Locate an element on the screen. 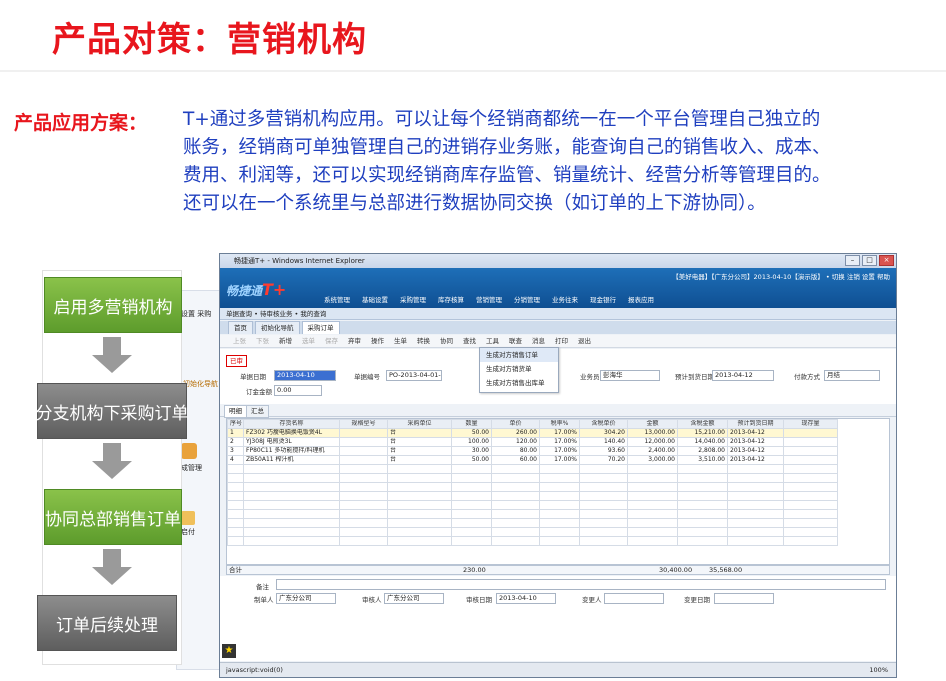 The image size is (946, 681). tab-purchase-order: 采购订单 is located at coordinates (320, 327).